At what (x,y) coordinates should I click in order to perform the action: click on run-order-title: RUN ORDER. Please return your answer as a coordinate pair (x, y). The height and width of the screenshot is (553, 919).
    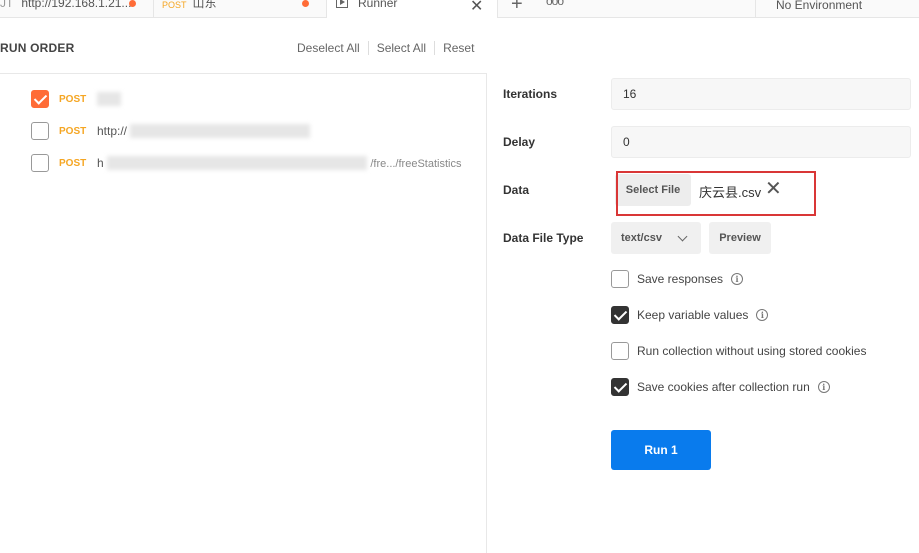
    Looking at the image, I should click on (37, 48).